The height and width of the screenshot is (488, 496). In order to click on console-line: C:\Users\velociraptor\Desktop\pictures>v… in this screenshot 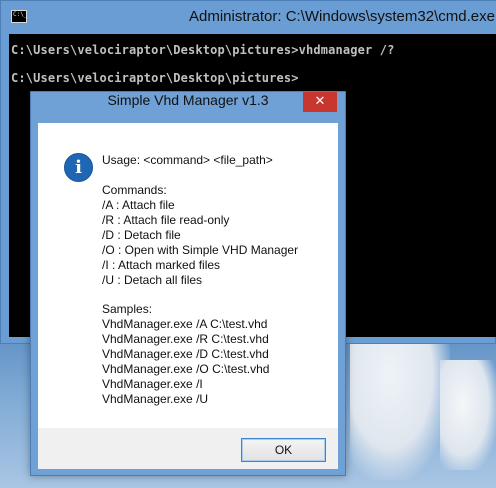, I will do `click(203, 50)`.